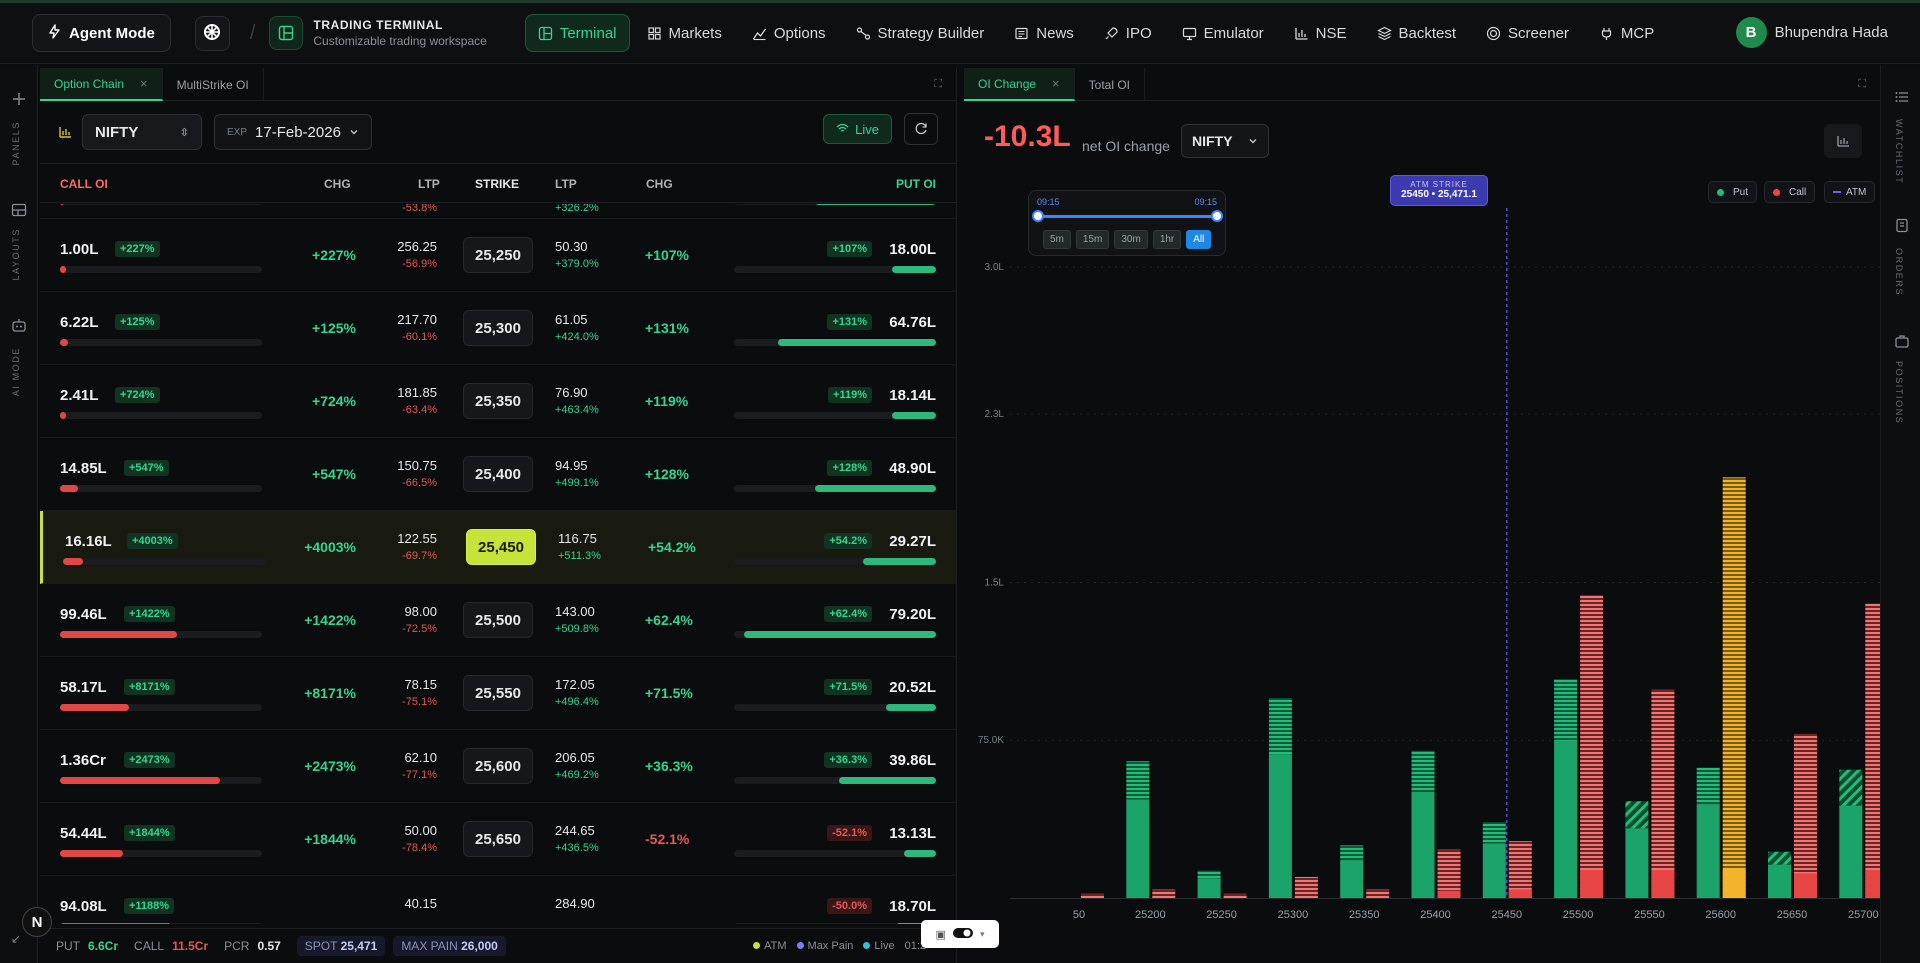 The image size is (1920, 963). What do you see at coordinates (857, 129) in the screenshot?
I see `live-toggle-button: Live` at bounding box center [857, 129].